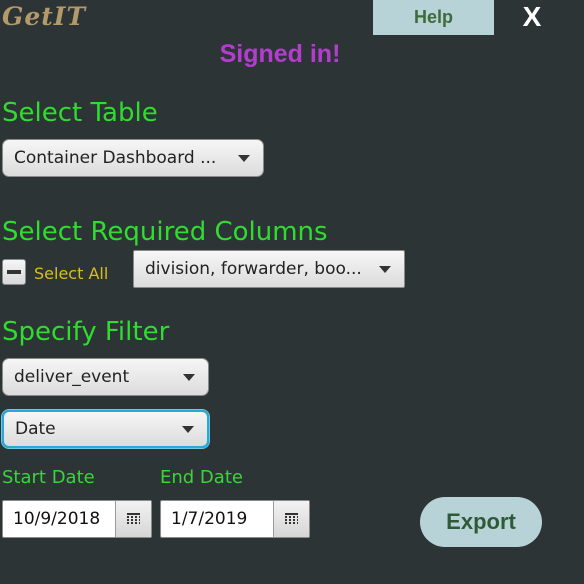  I want to click on start-date-label: Start Date, so click(48, 477).